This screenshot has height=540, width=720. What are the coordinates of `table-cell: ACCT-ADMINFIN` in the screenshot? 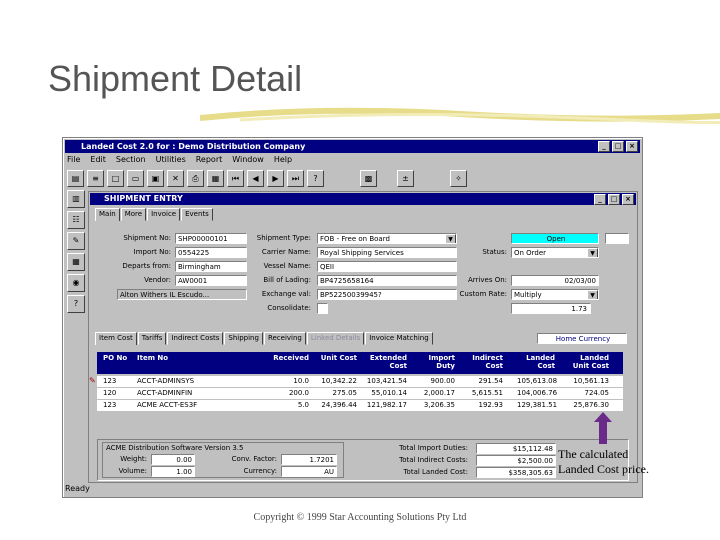 It's located at (165, 393).